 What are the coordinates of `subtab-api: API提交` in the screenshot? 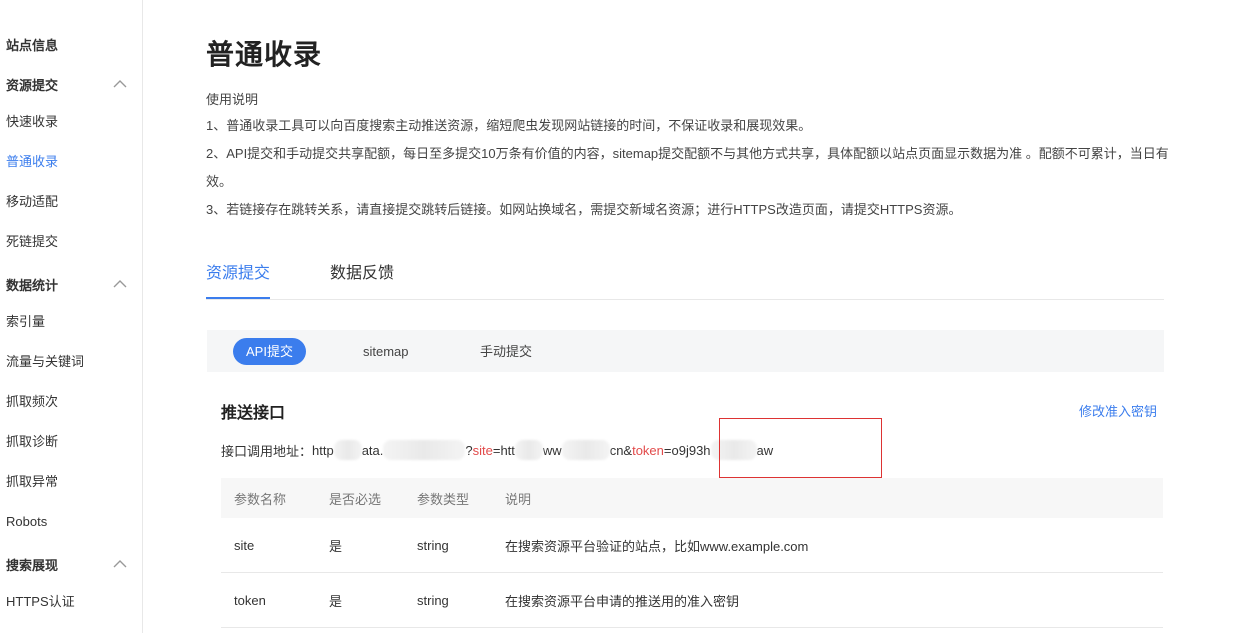 It's located at (269, 351).